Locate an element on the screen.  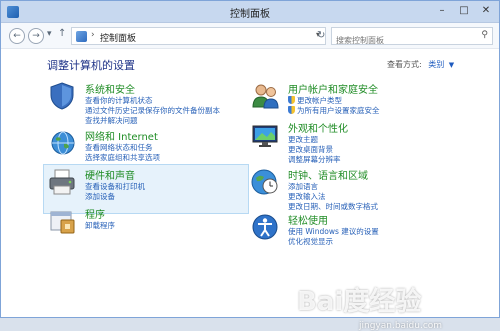
printer-icon is located at coordinates (62, 182).